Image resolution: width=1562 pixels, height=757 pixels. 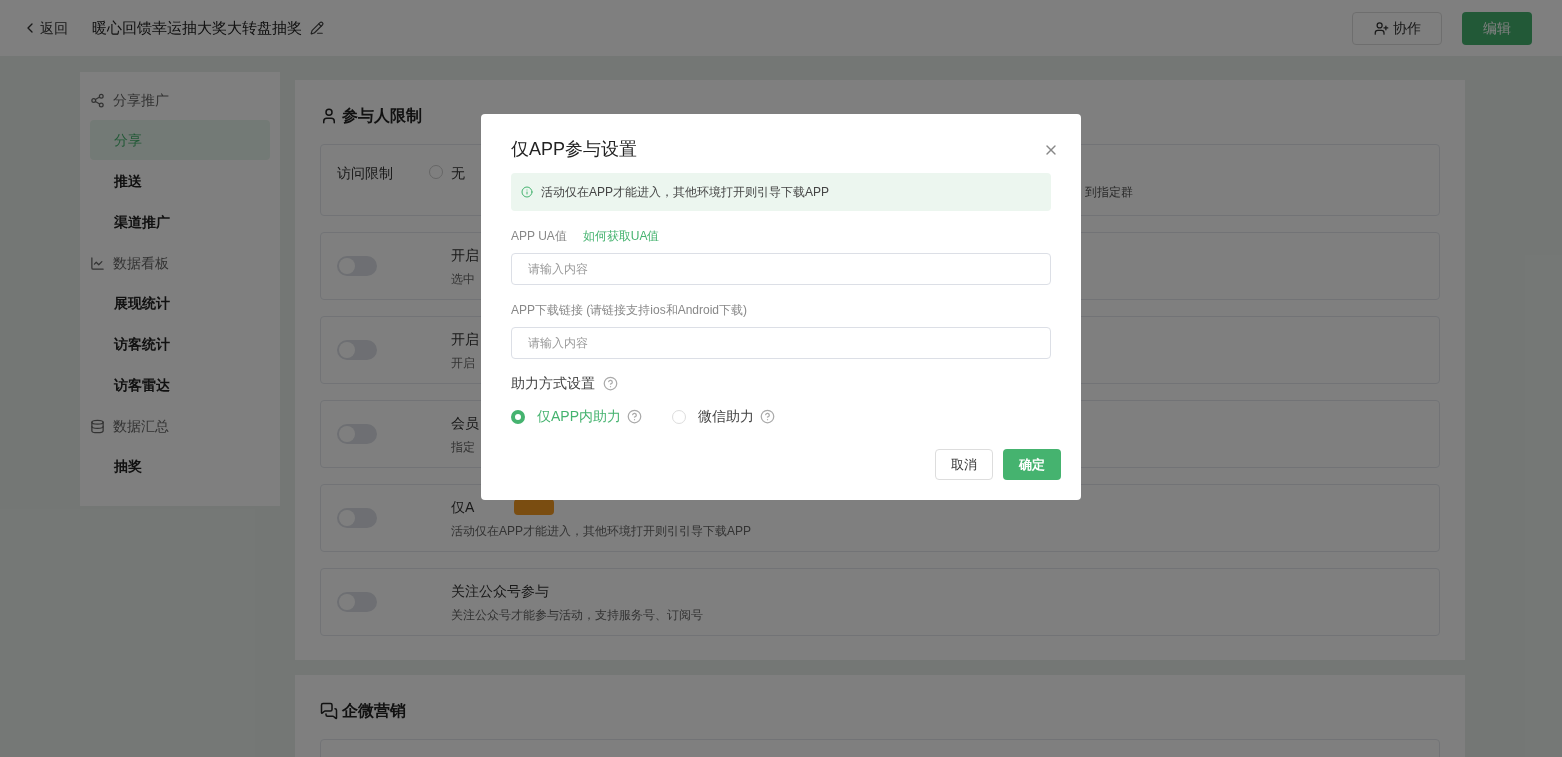 What do you see at coordinates (180, 303) in the screenshot?
I see `sidebar-item: 展现统计` at bounding box center [180, 303].